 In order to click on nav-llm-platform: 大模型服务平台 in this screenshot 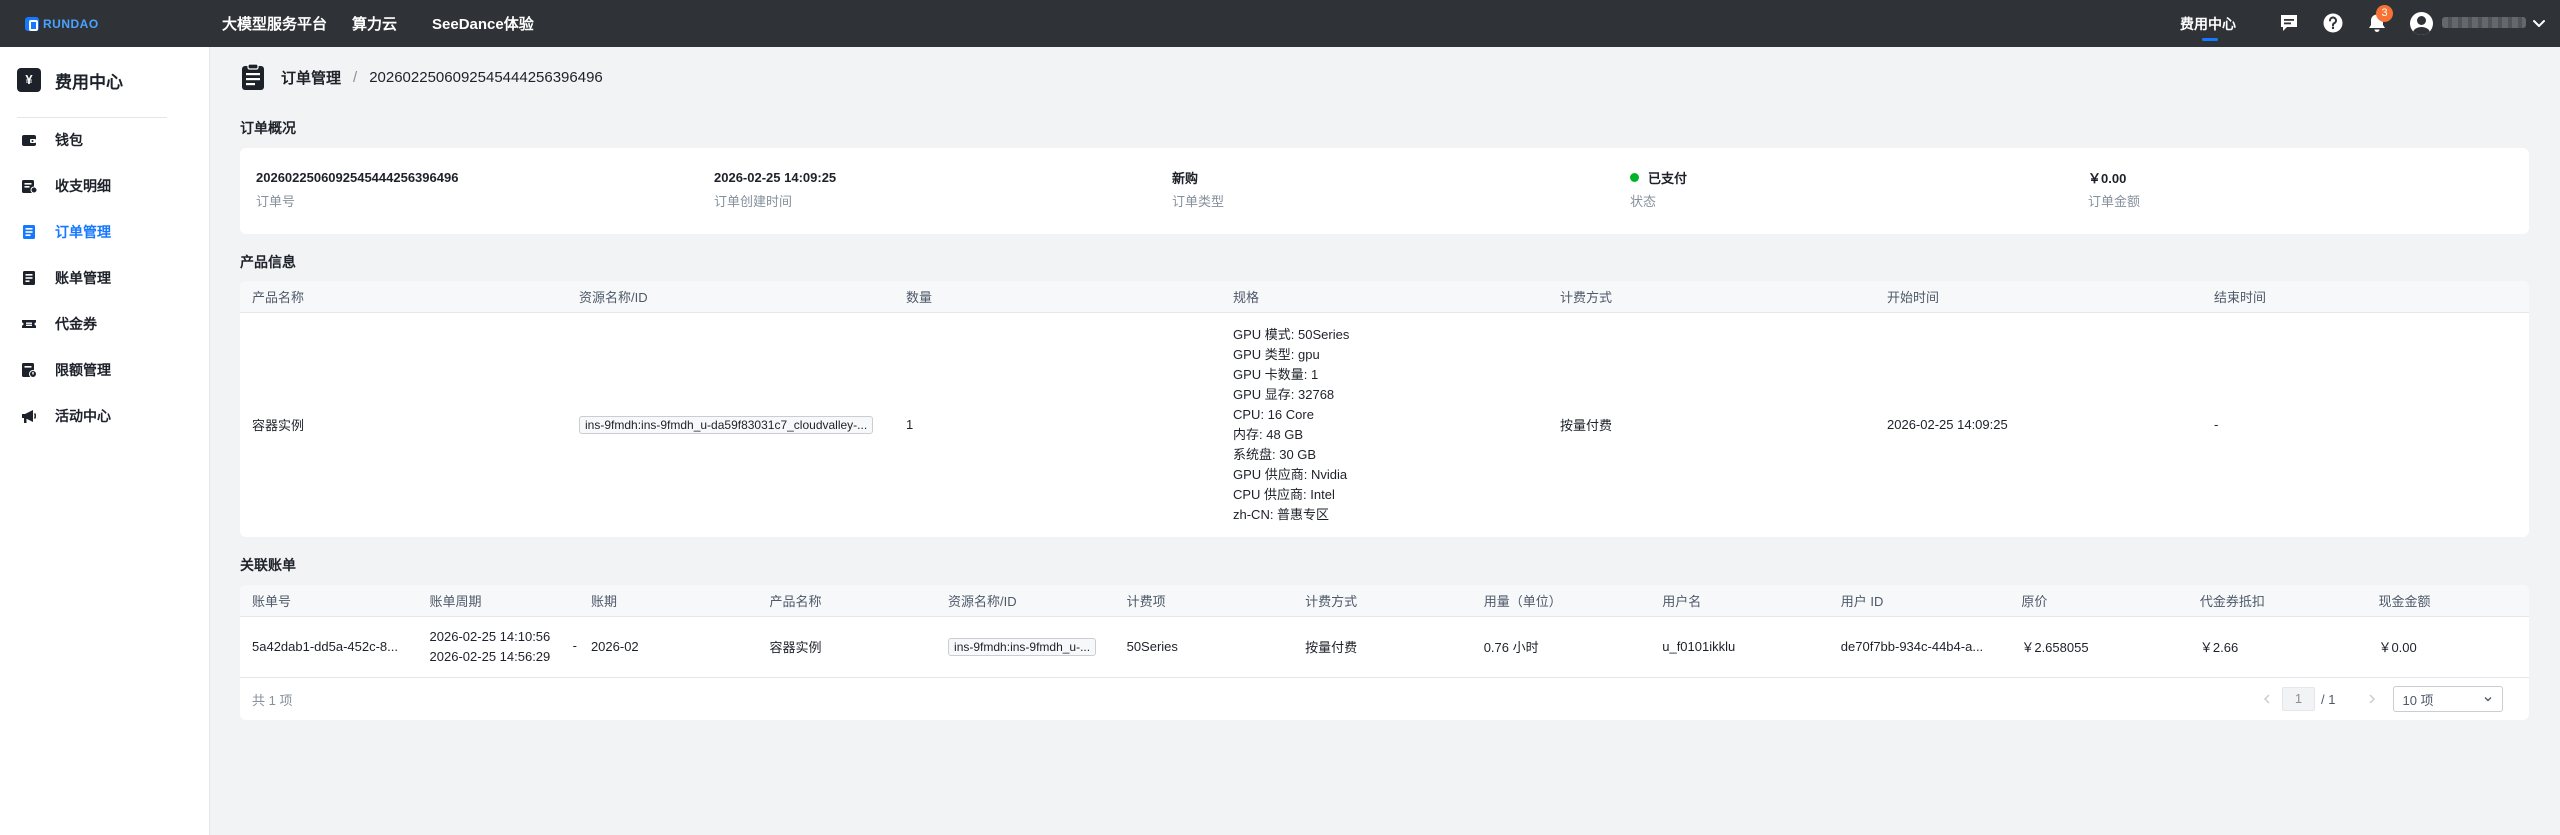, I will do `click(274, 23)`.